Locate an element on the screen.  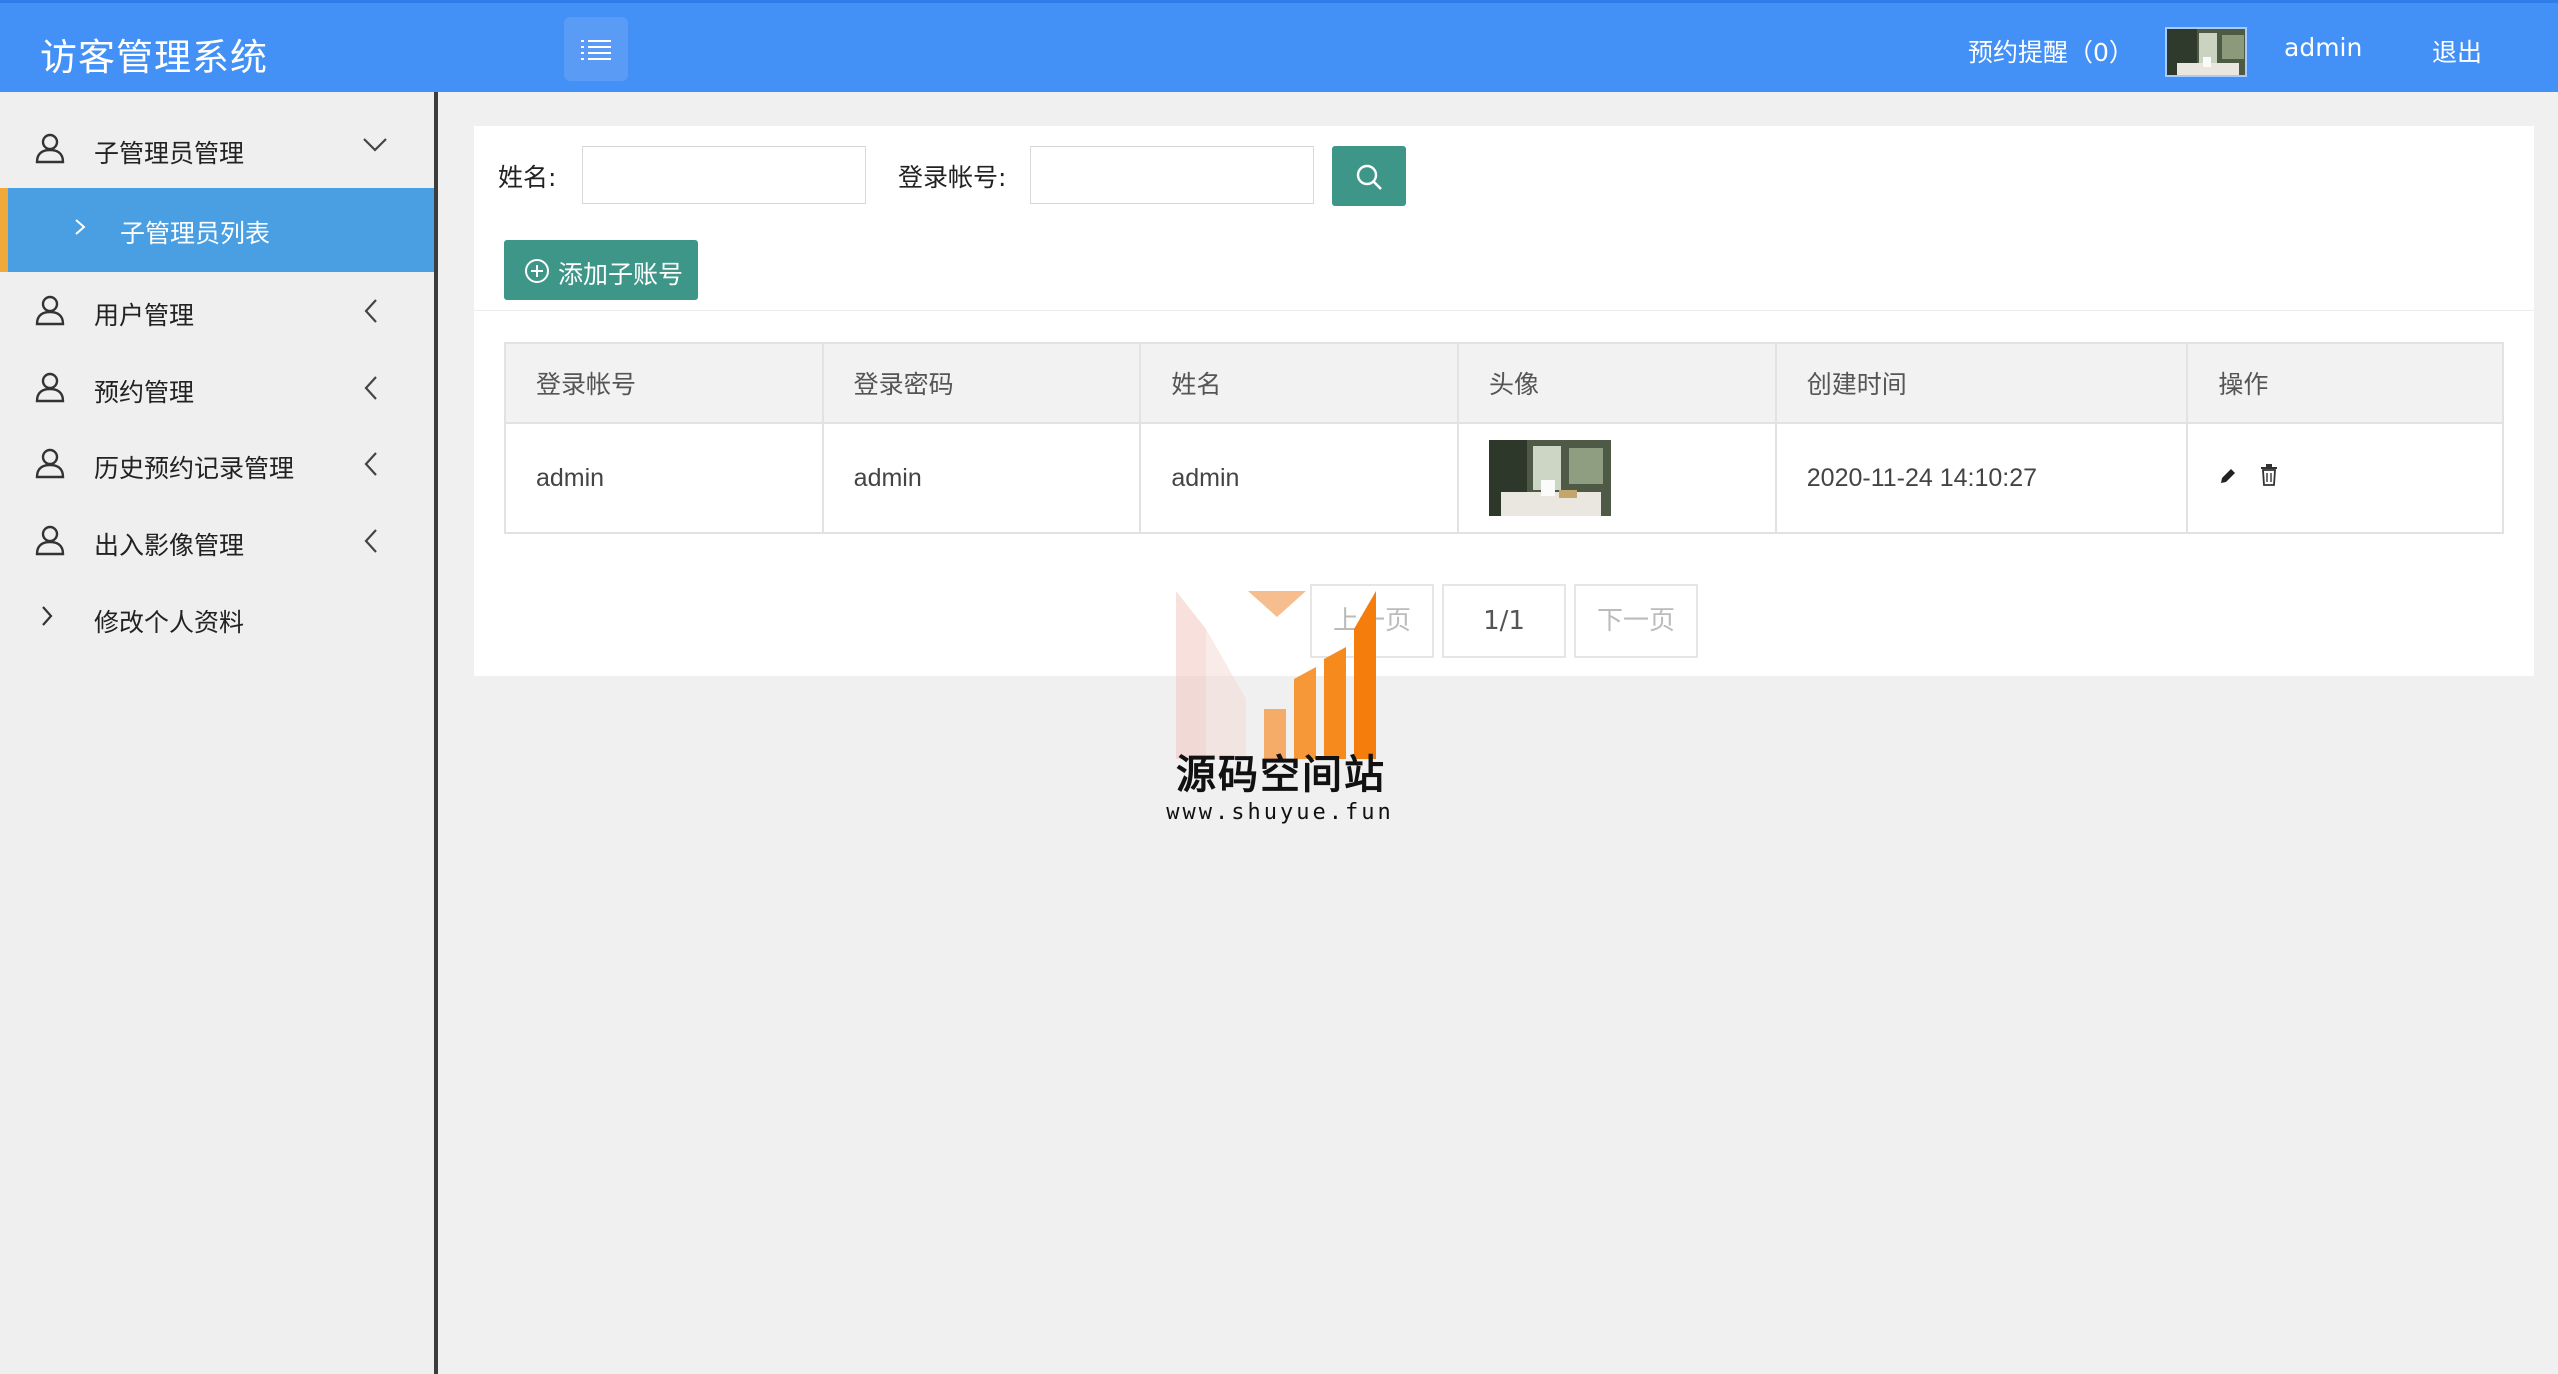
current-username: admin is located at coordinates (2323, 47).